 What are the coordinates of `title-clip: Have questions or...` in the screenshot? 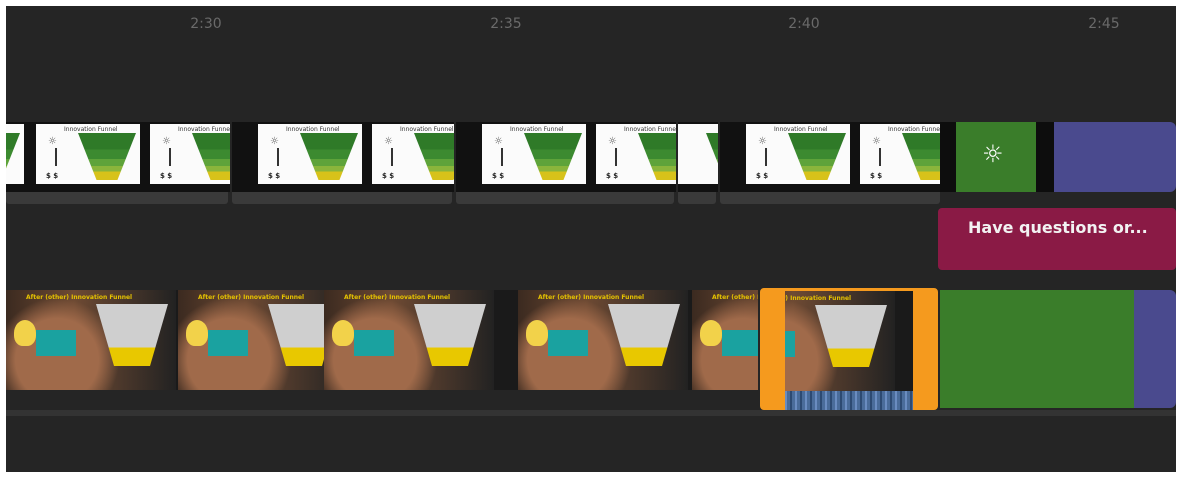 It's located at (1057, 239).